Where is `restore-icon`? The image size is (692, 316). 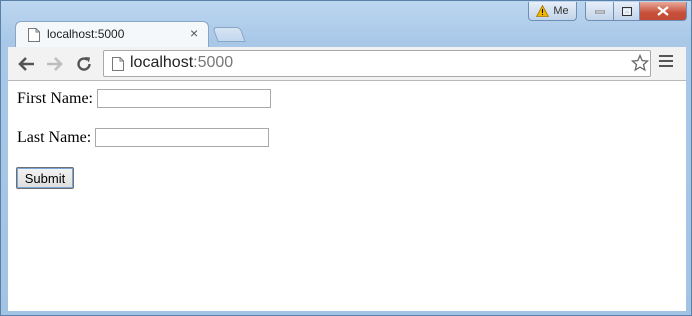 restore-icon is located at coordinates (626, 11).